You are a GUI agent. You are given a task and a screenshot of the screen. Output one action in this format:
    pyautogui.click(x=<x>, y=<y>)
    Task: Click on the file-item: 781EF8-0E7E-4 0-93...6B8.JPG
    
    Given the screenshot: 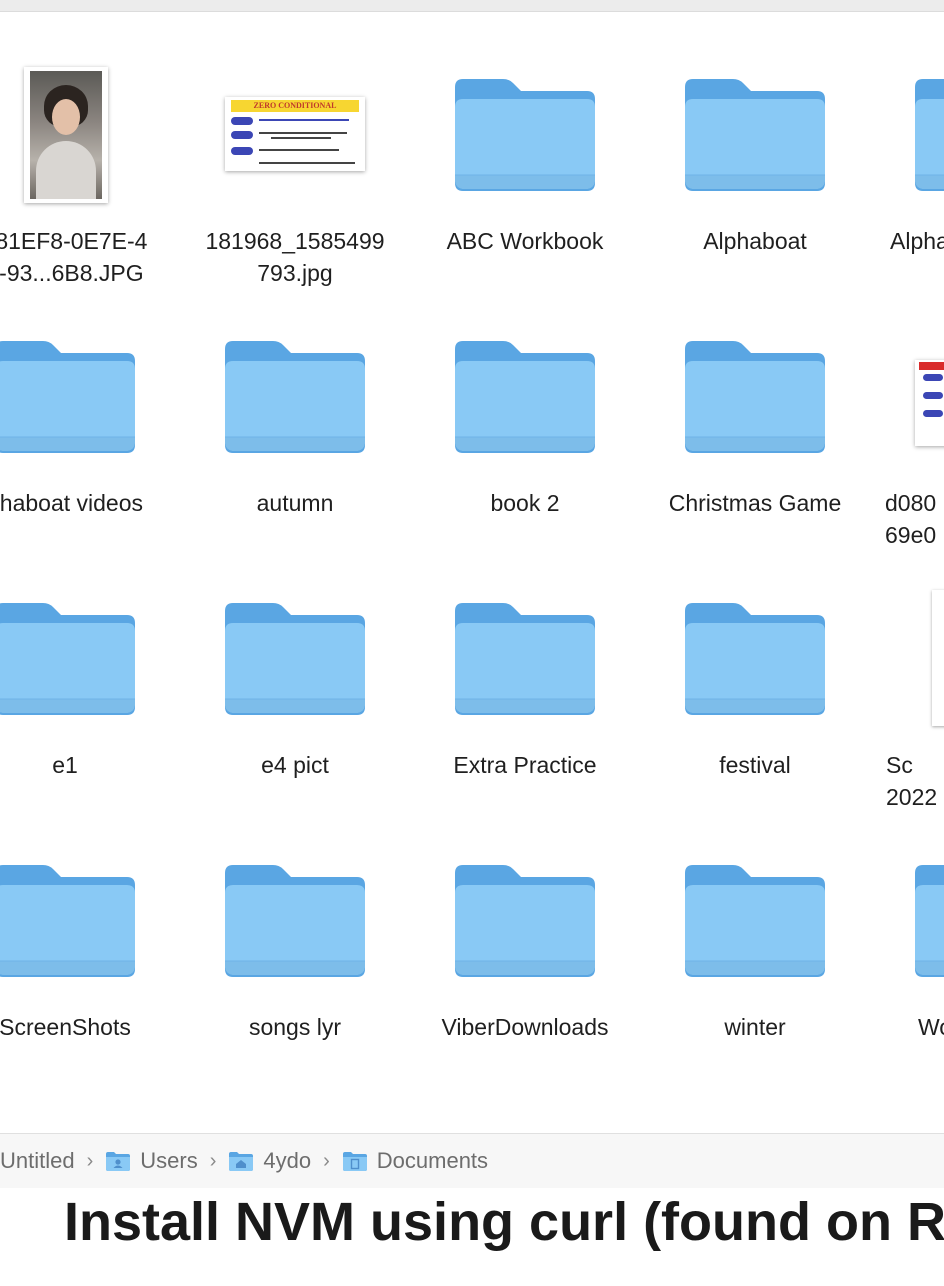 What is the action you would take?
    pyautogui.click(x=90, y=149)
    